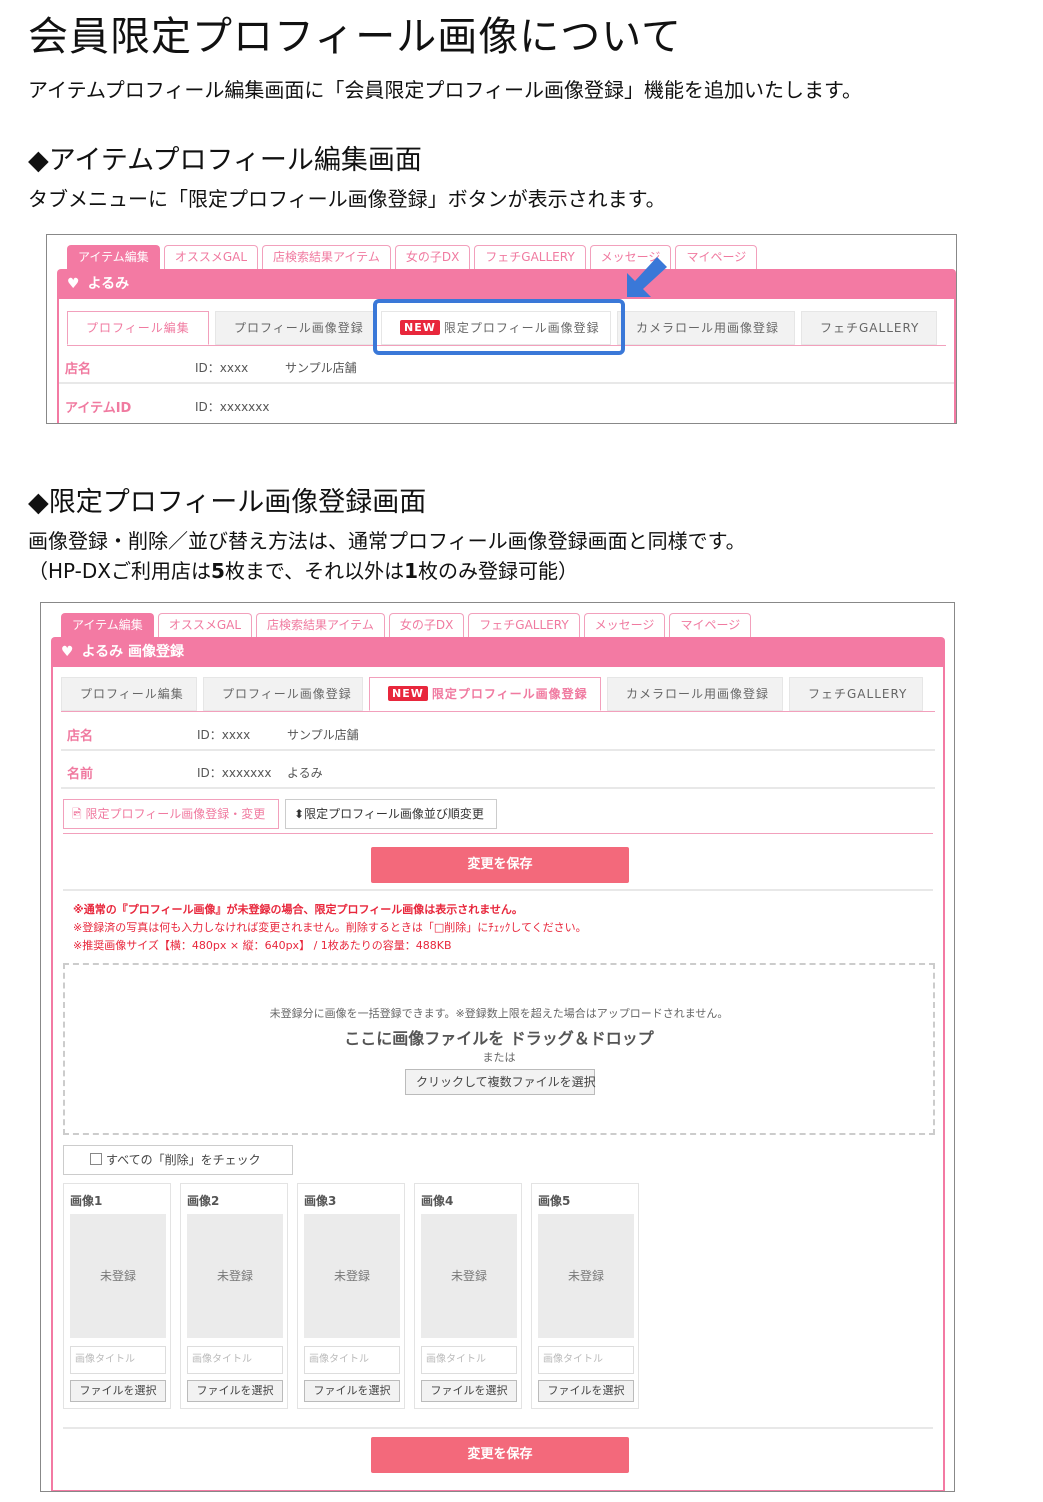 This screenshot has width=1043, height=1502. What do you see at coordinates (203, 1201) in the screenshot?
I see `card-title: 画像2` at bounding box center [203, 1201].